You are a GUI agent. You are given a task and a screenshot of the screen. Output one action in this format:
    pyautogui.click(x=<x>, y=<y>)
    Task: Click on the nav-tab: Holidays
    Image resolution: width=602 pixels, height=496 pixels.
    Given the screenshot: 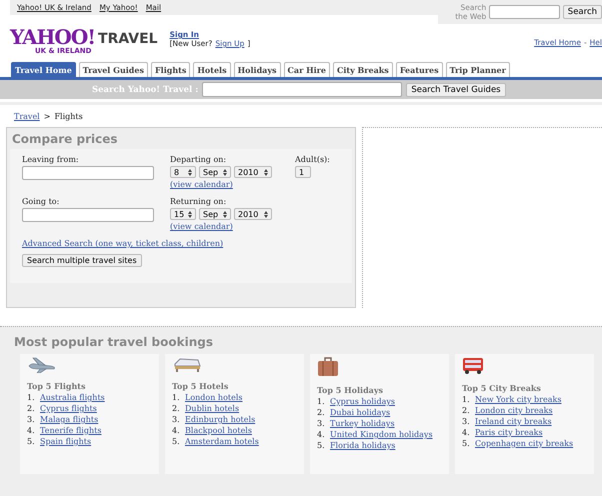 What is the action you would take?
    pyautogui.click(x=257, y=69)
    